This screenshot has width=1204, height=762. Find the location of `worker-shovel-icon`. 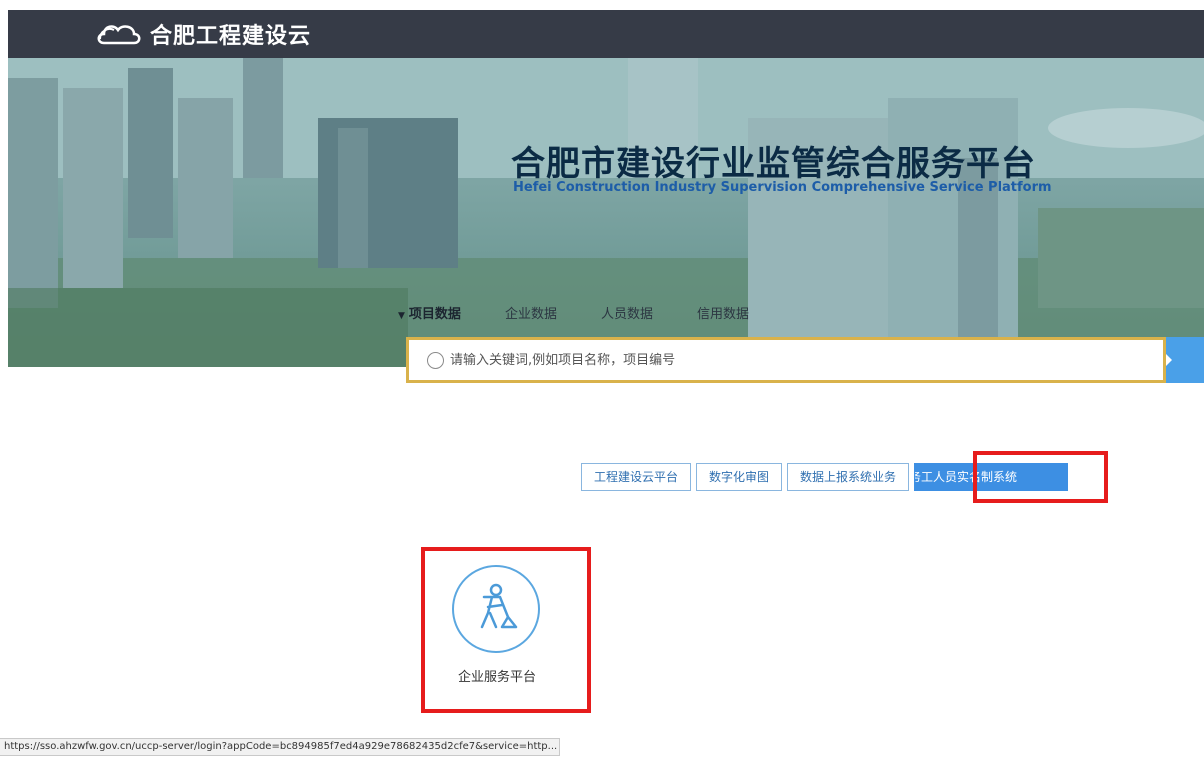

worker-shovel-icon is located at coordinates (499, 606).